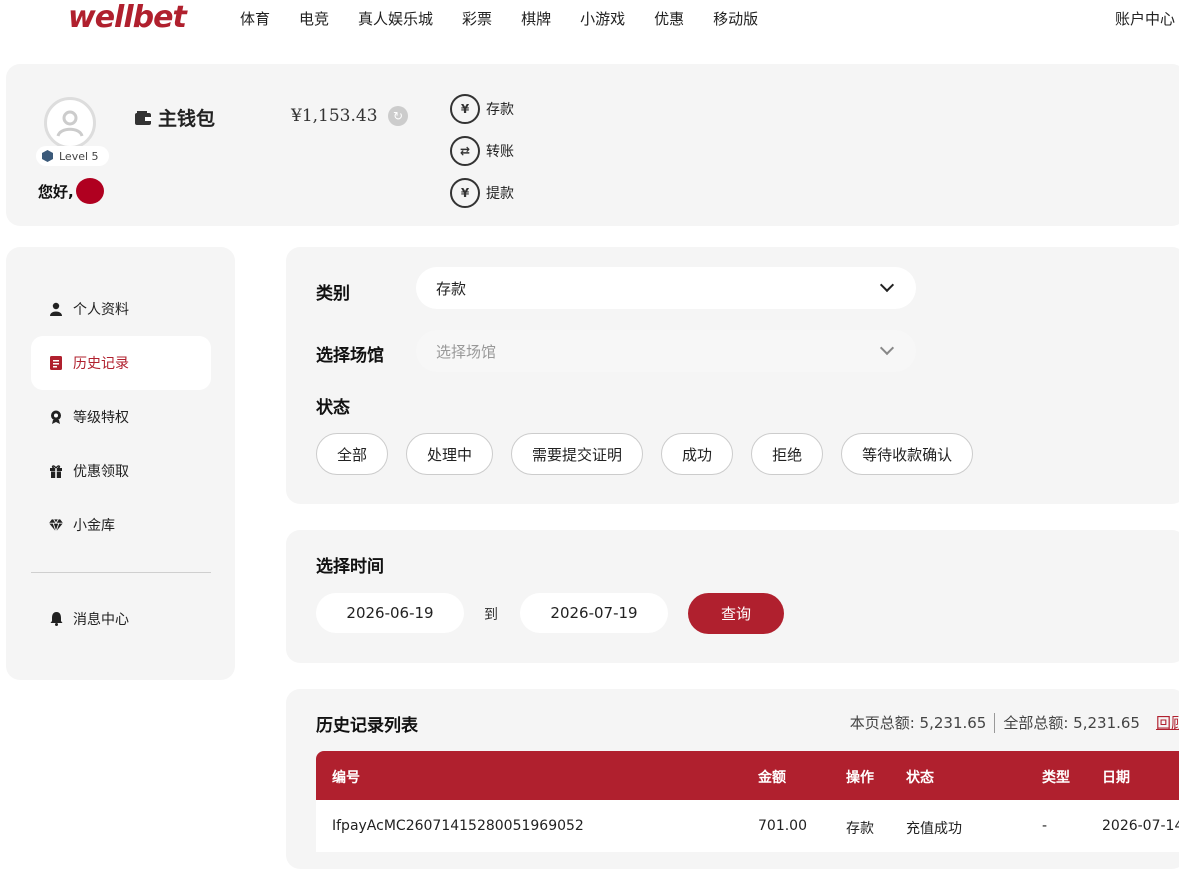  What do you see at coordinates (101, 620) in the screenshot?
I see `sidebar-item-label: 消息中心` at bounding box center [101, 620].